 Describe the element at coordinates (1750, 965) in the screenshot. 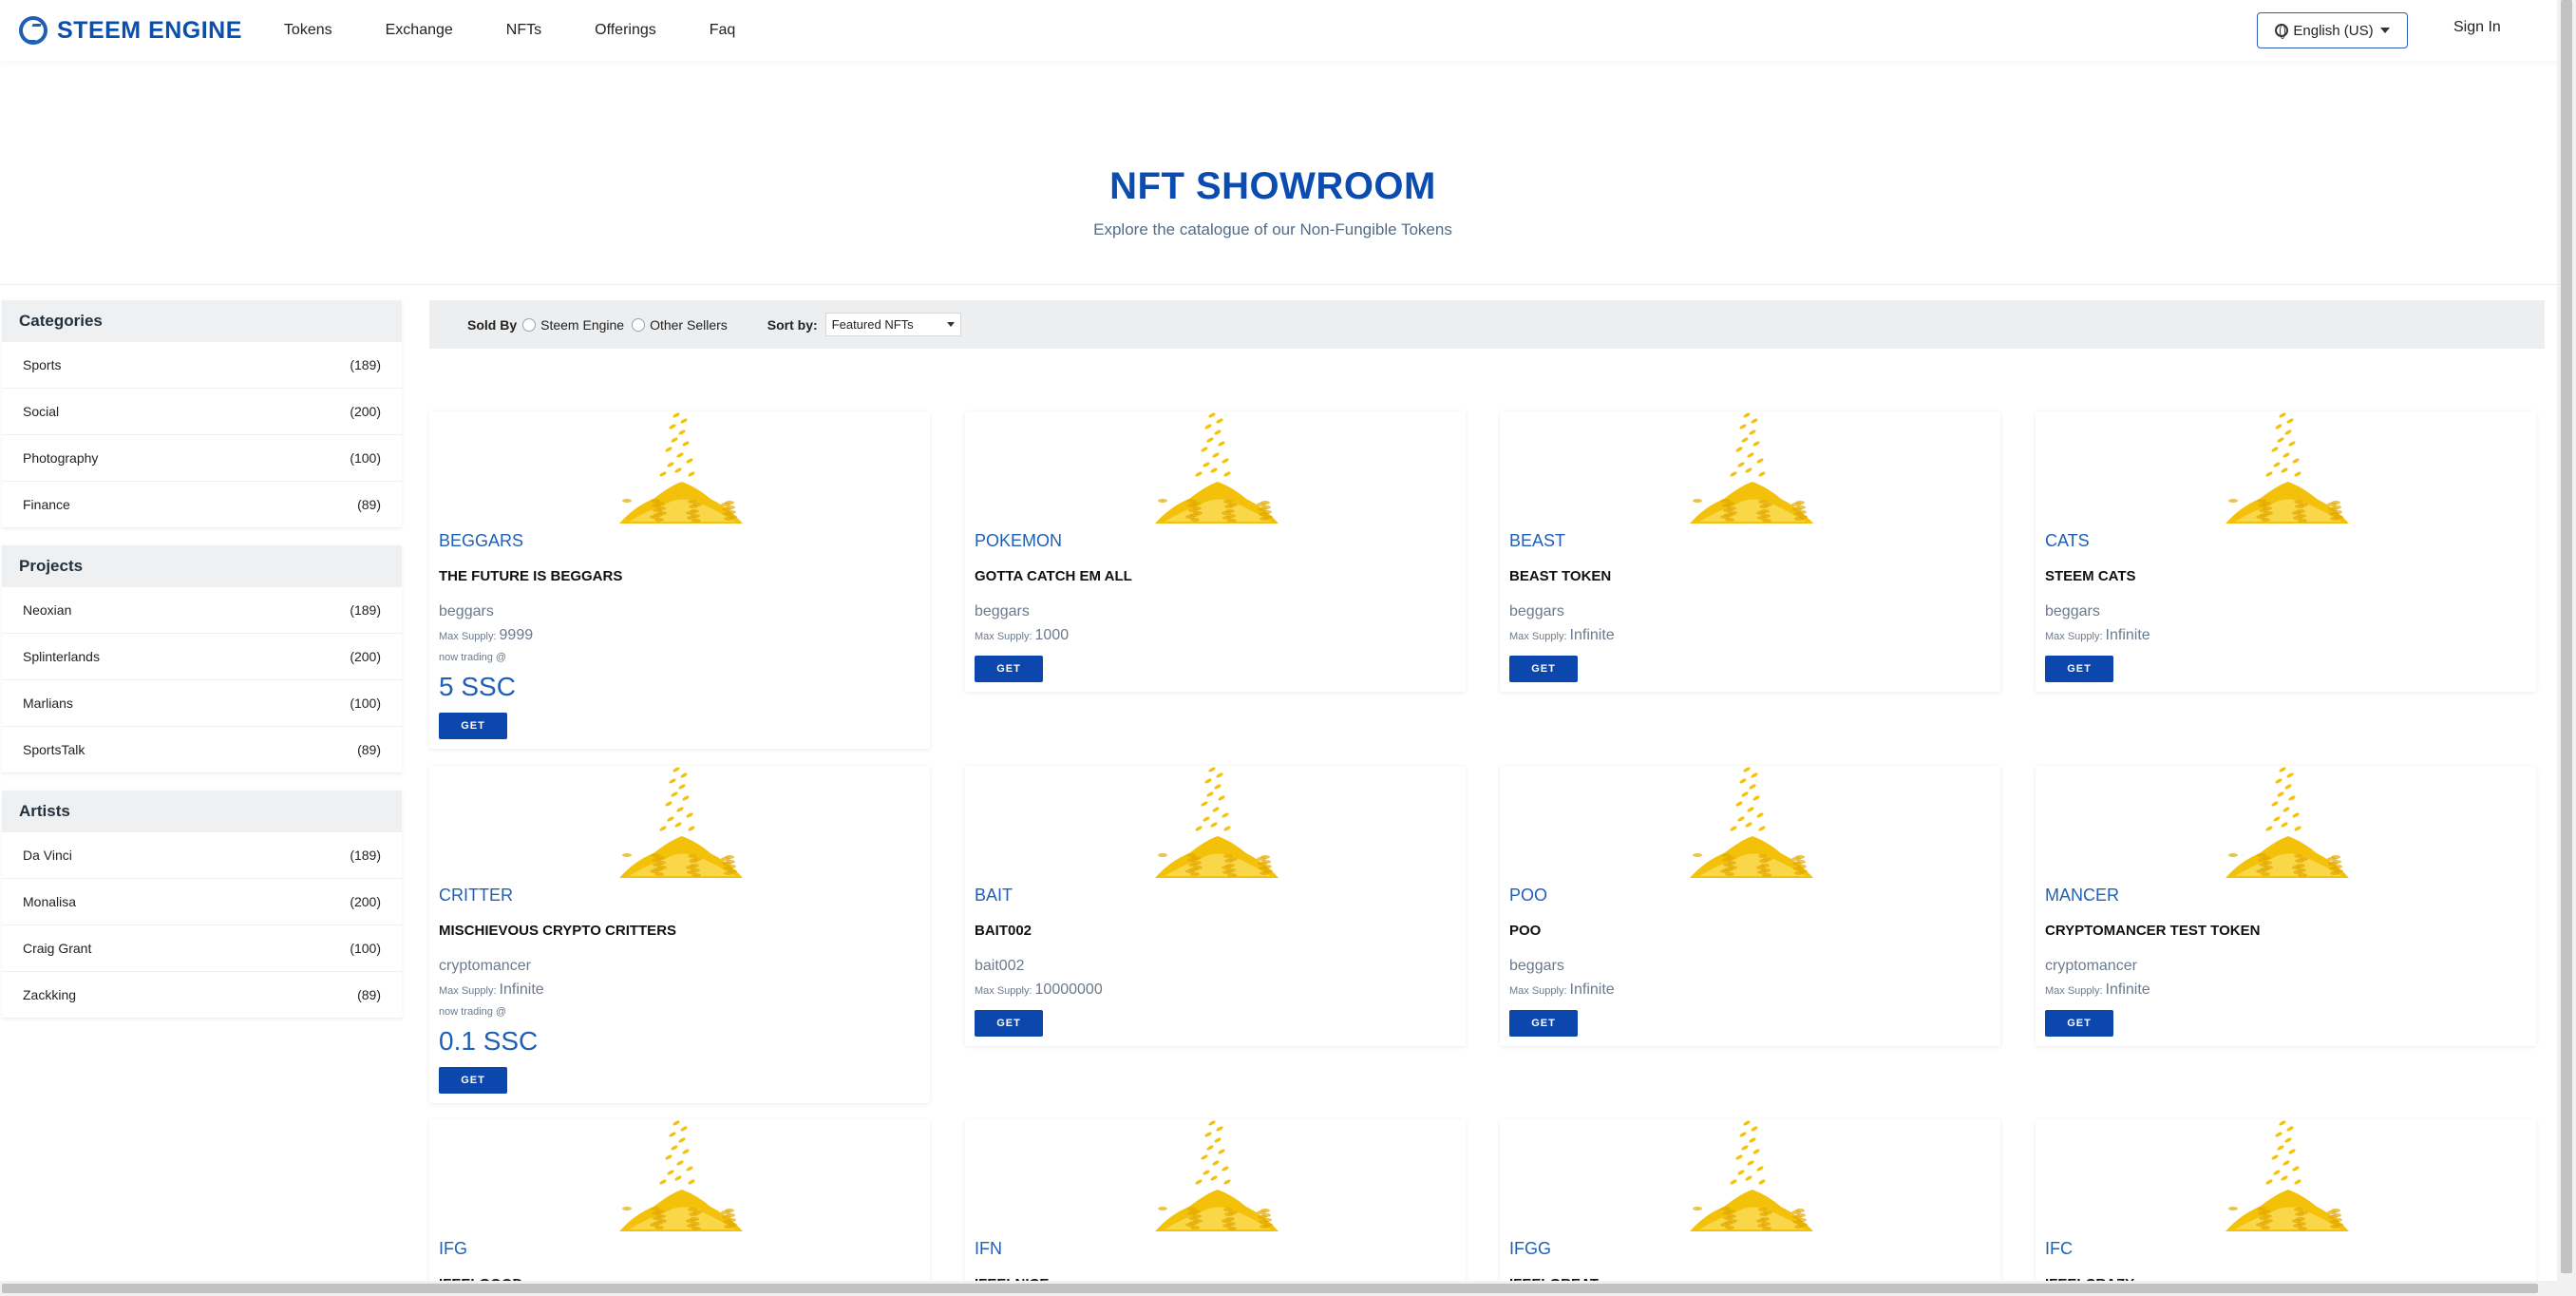

I see `card-body: POO POO beggars Max Supply: Infinite GET` at that location.